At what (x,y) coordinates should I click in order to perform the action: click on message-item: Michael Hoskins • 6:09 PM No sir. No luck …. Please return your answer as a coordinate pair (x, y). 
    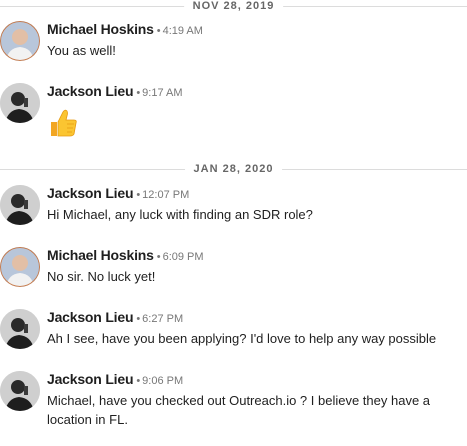
    Looking at the image, I should click on (233, 270).